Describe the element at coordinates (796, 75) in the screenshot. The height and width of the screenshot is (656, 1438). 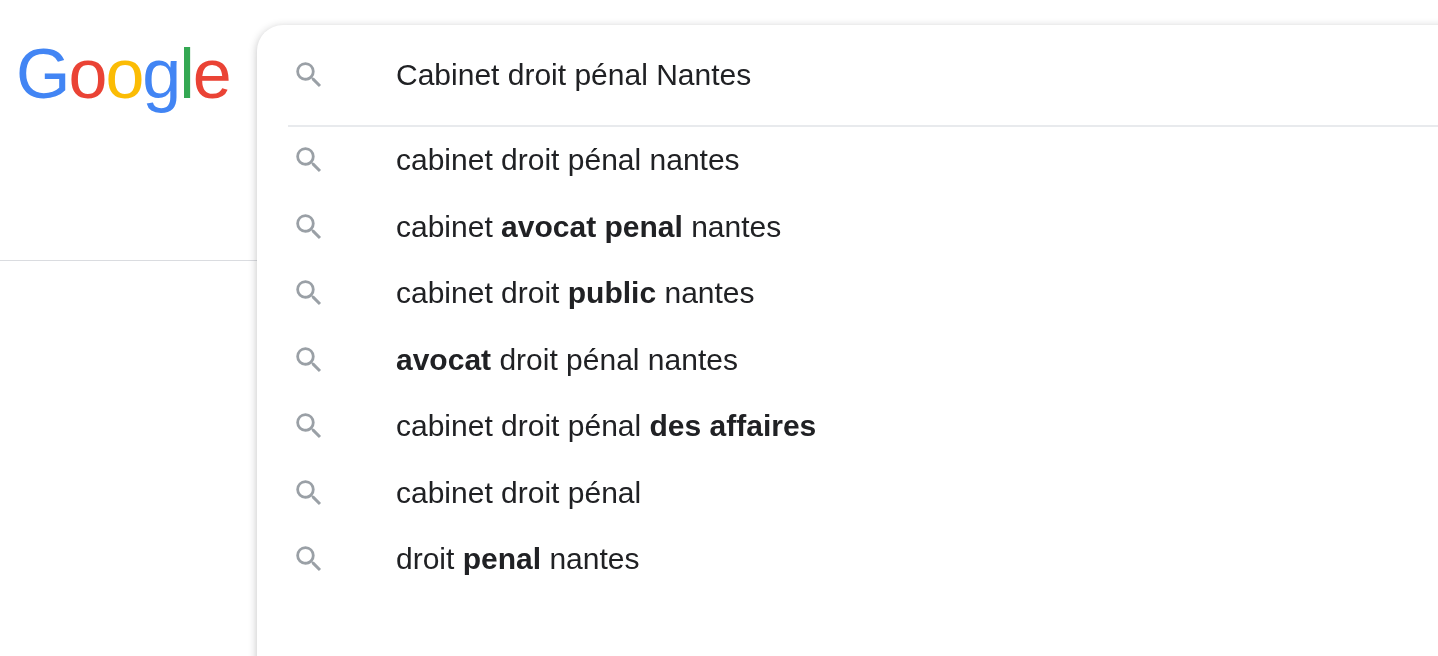
I see `search-field: Cabinet droit pénal Nantes` at that location.